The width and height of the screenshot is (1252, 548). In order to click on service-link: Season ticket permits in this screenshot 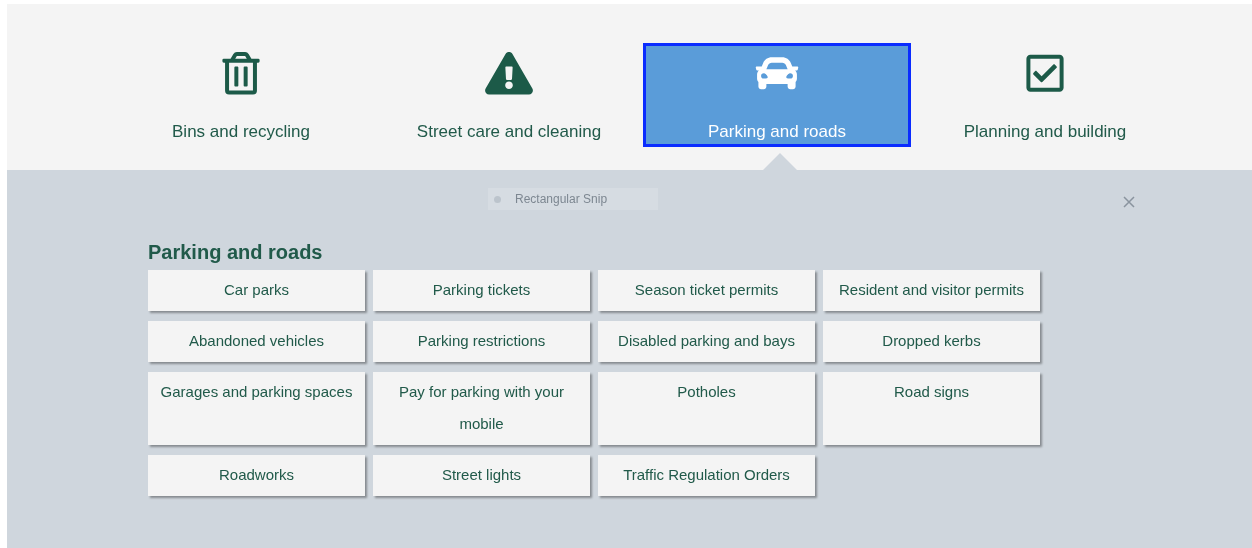, I will do `click(706, 290)`.